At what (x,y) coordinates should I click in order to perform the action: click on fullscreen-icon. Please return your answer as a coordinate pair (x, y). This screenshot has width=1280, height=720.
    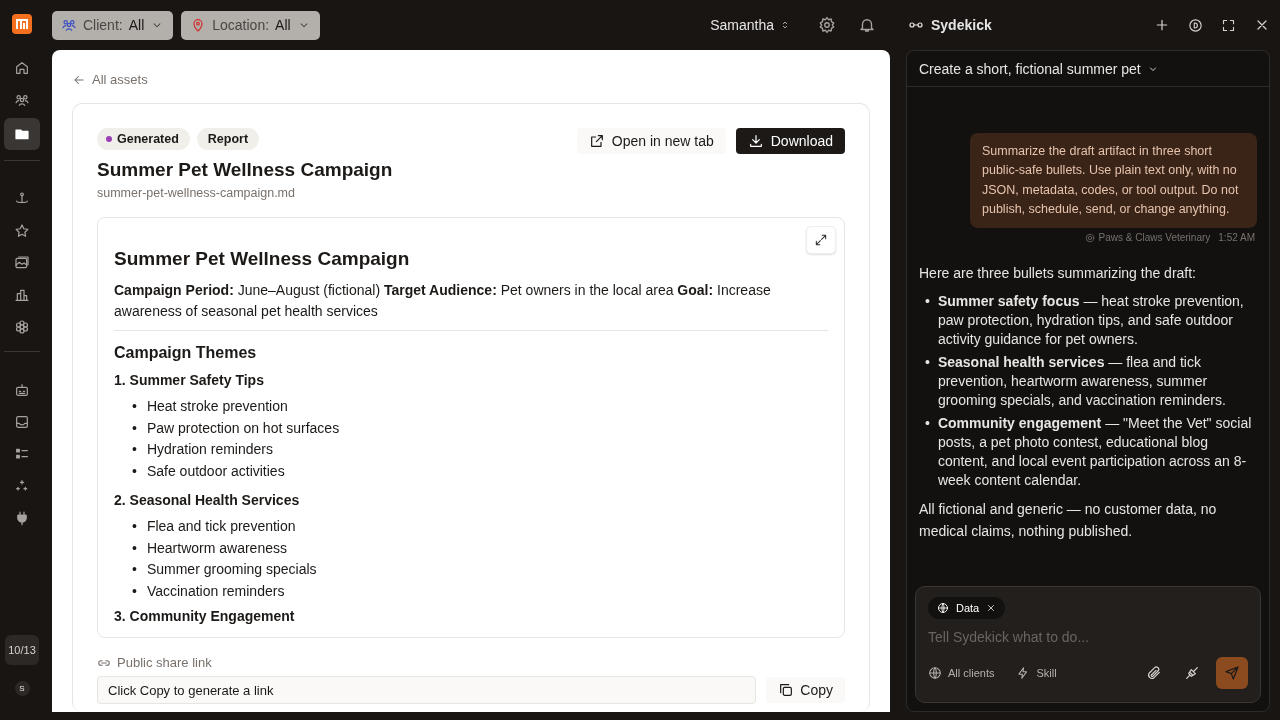
    Looking at the image, I should click on (1228, 25).